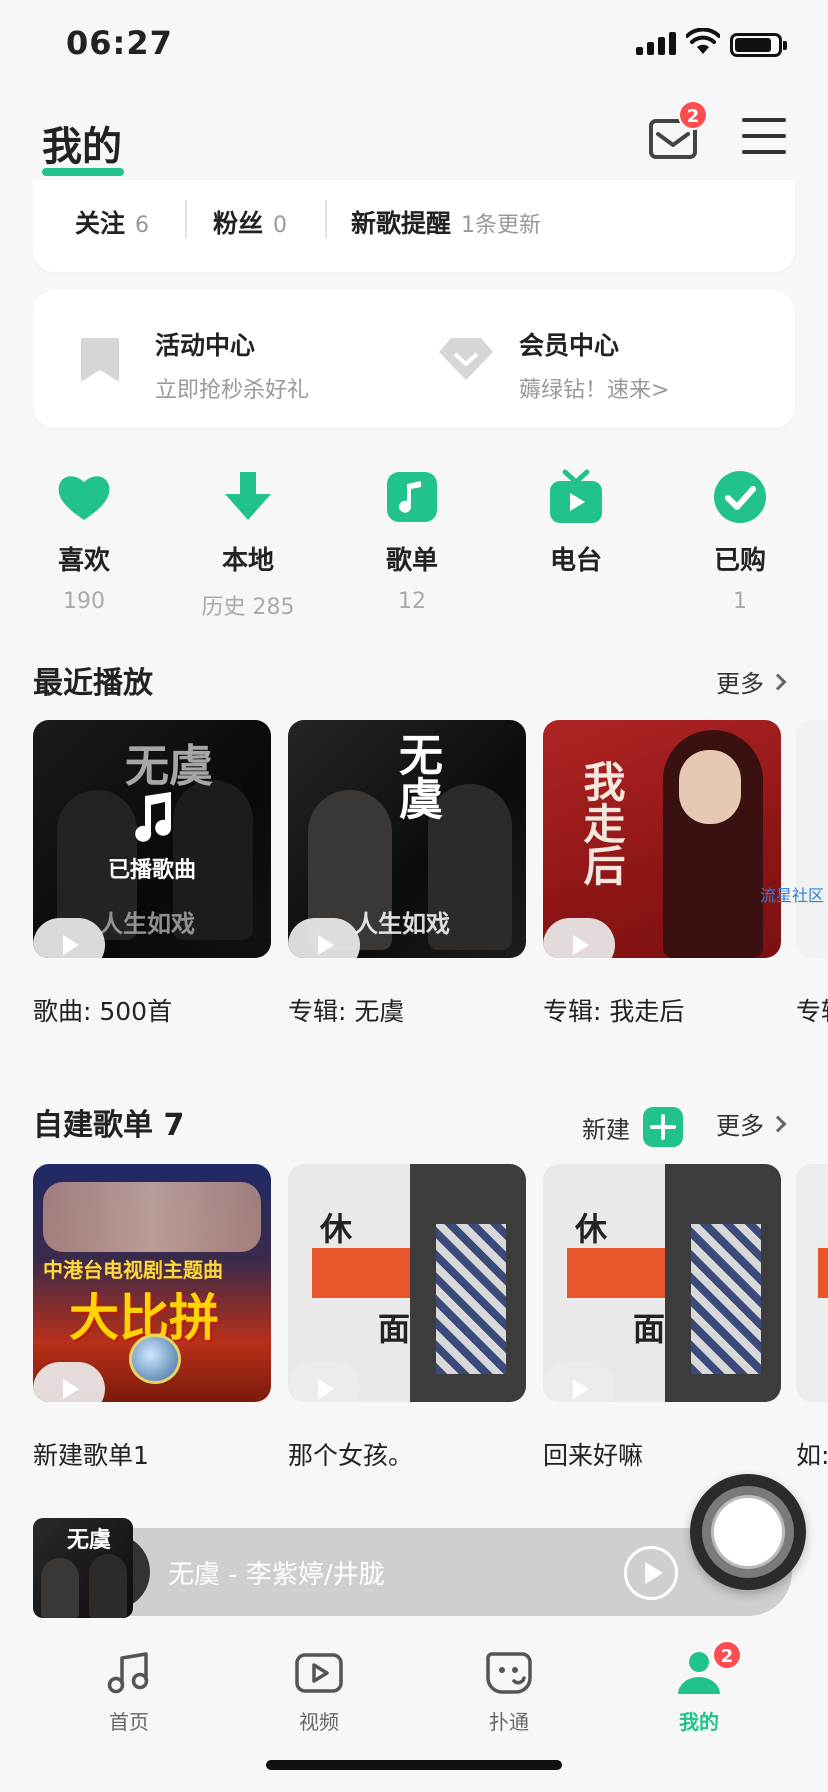  I want to click on recent-section-title: 最近播放, so click(93, 683).